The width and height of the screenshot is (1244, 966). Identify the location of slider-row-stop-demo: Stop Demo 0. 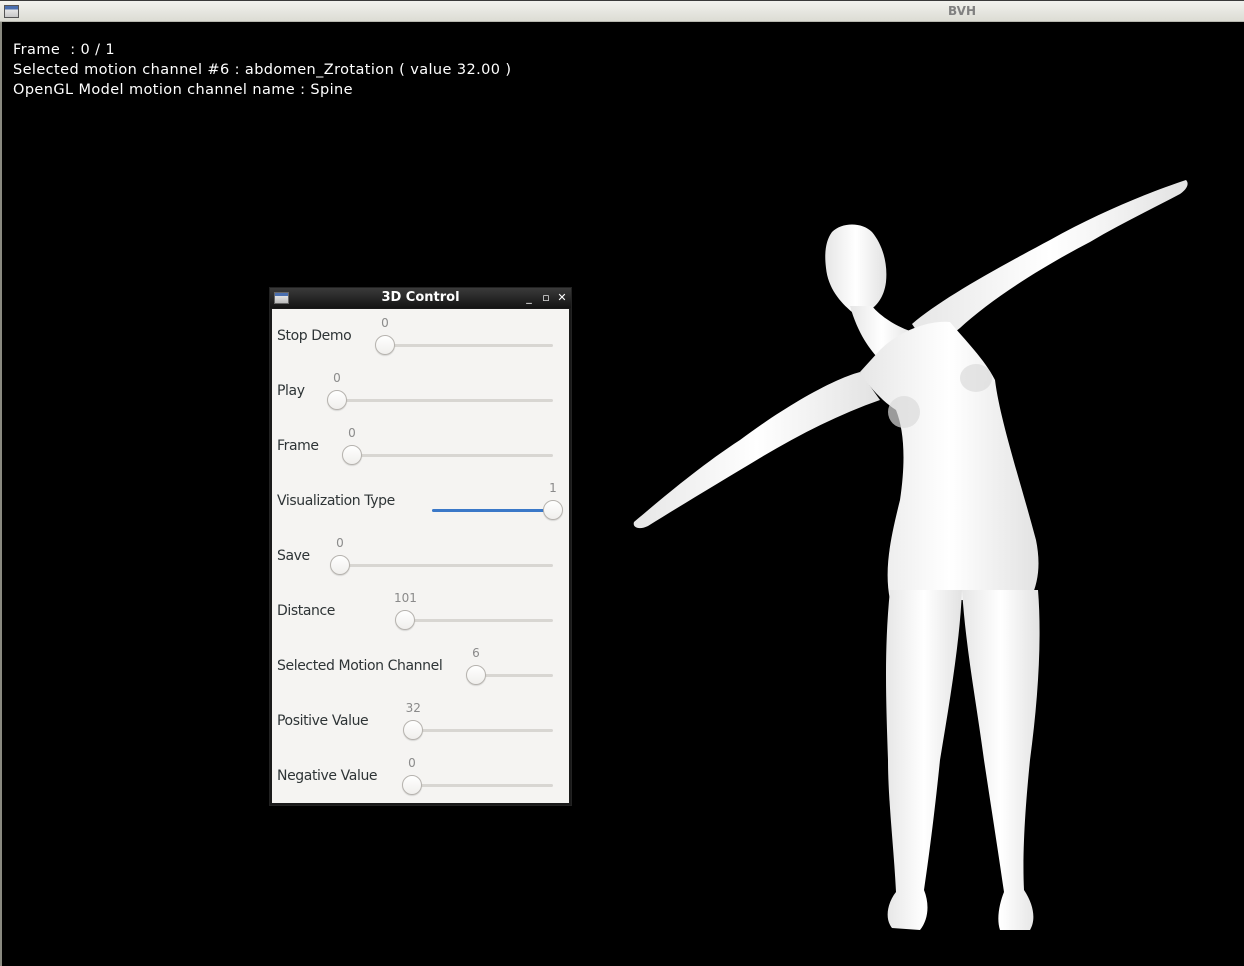
(420, 336).